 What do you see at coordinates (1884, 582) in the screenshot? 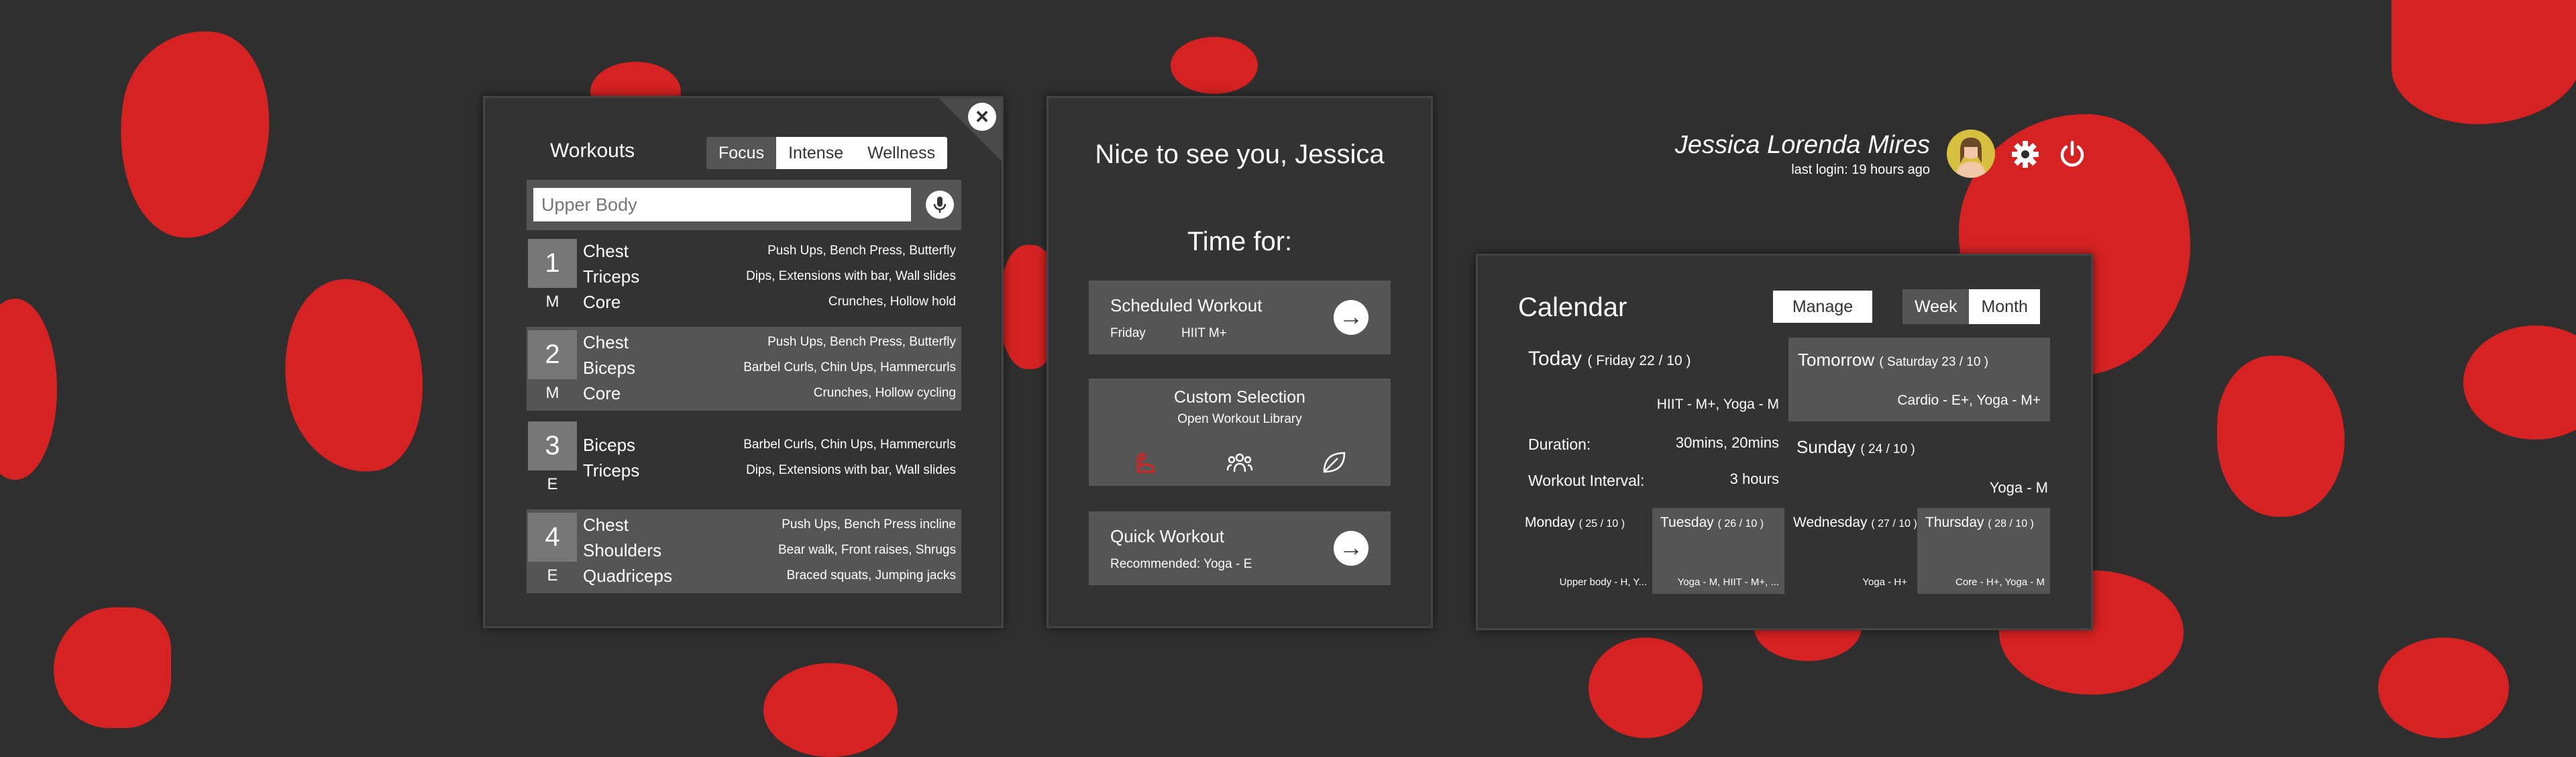
I see `day-workouts: Yoga - H+` at bounding box center [1884, 582].